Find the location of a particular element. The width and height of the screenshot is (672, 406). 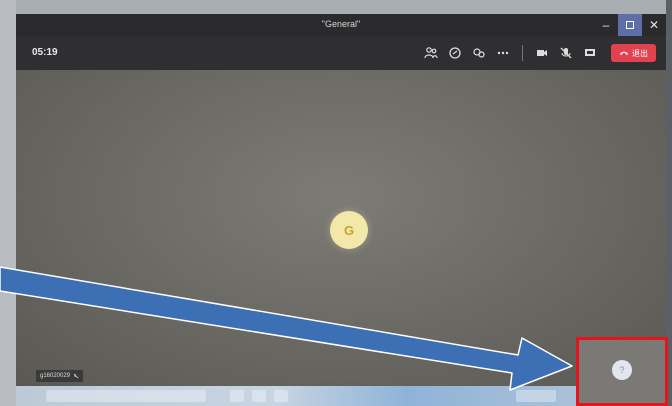

close-icon: ✕ is located at coordinates (654, 25).